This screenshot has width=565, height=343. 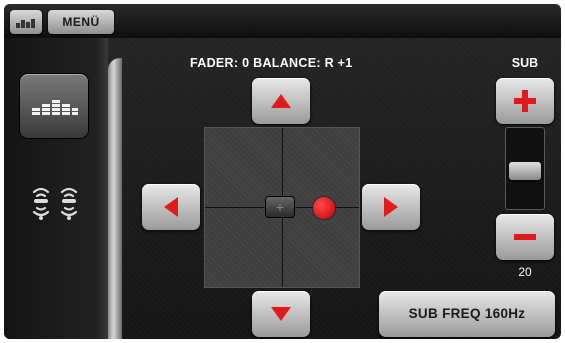 I want to click on fader-up-button, so click(x=281, y=101).